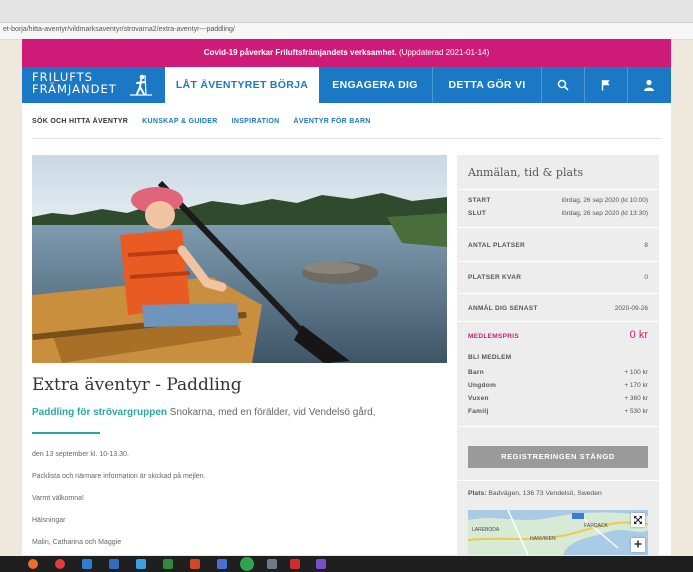  I want to click on map-place-hanviken: HANVIKEN, so click(543, 539).